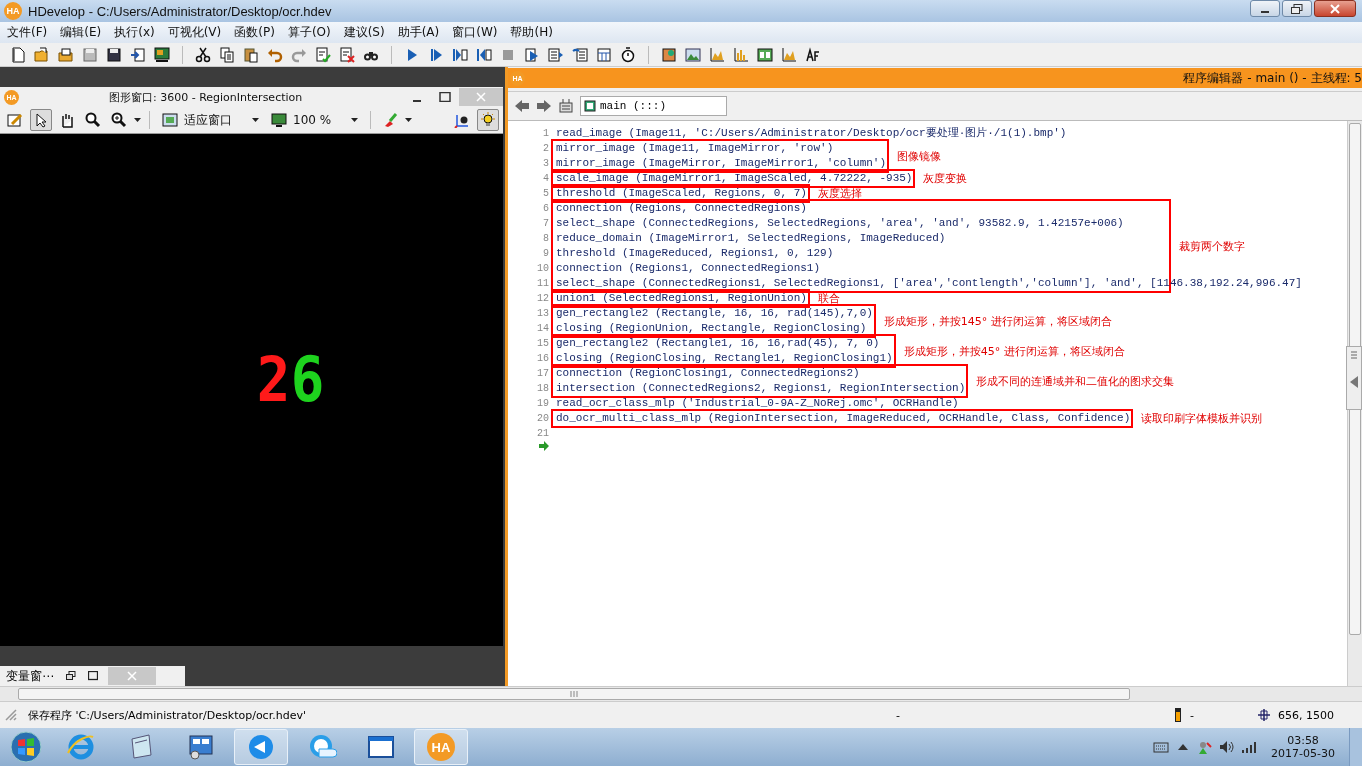 The image size is (1362, 766). Describe the element at coordinates (136, 32) in the screenshot. I see `menu-item: 执行(x)` at that location.